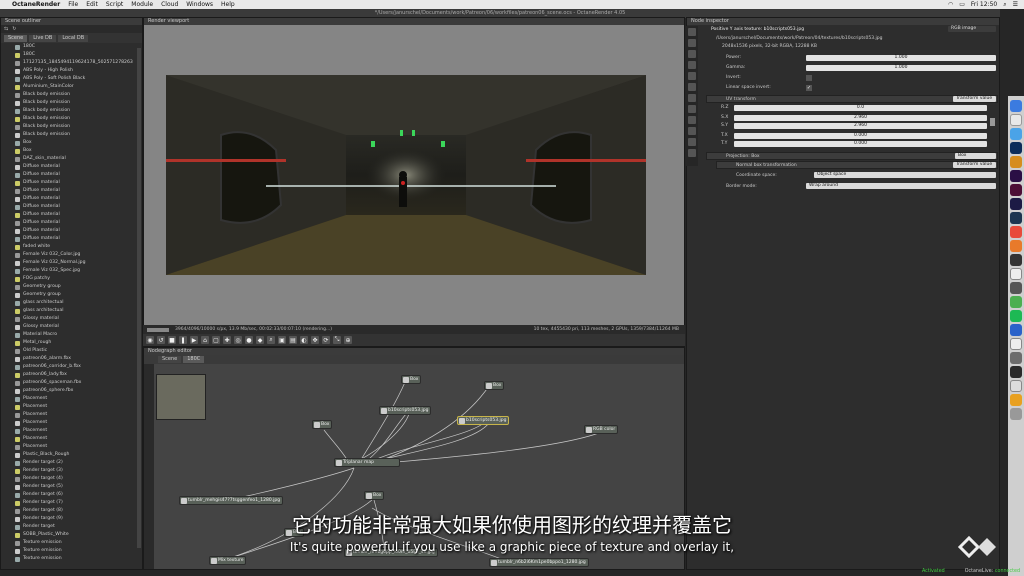 Image resolution: width=1024 pixels, height=576 pixels. Describe the element at coordinates (483, 420) in the screenshot. I see `node-texture-selected: b10scripts053.jpg` at that location.